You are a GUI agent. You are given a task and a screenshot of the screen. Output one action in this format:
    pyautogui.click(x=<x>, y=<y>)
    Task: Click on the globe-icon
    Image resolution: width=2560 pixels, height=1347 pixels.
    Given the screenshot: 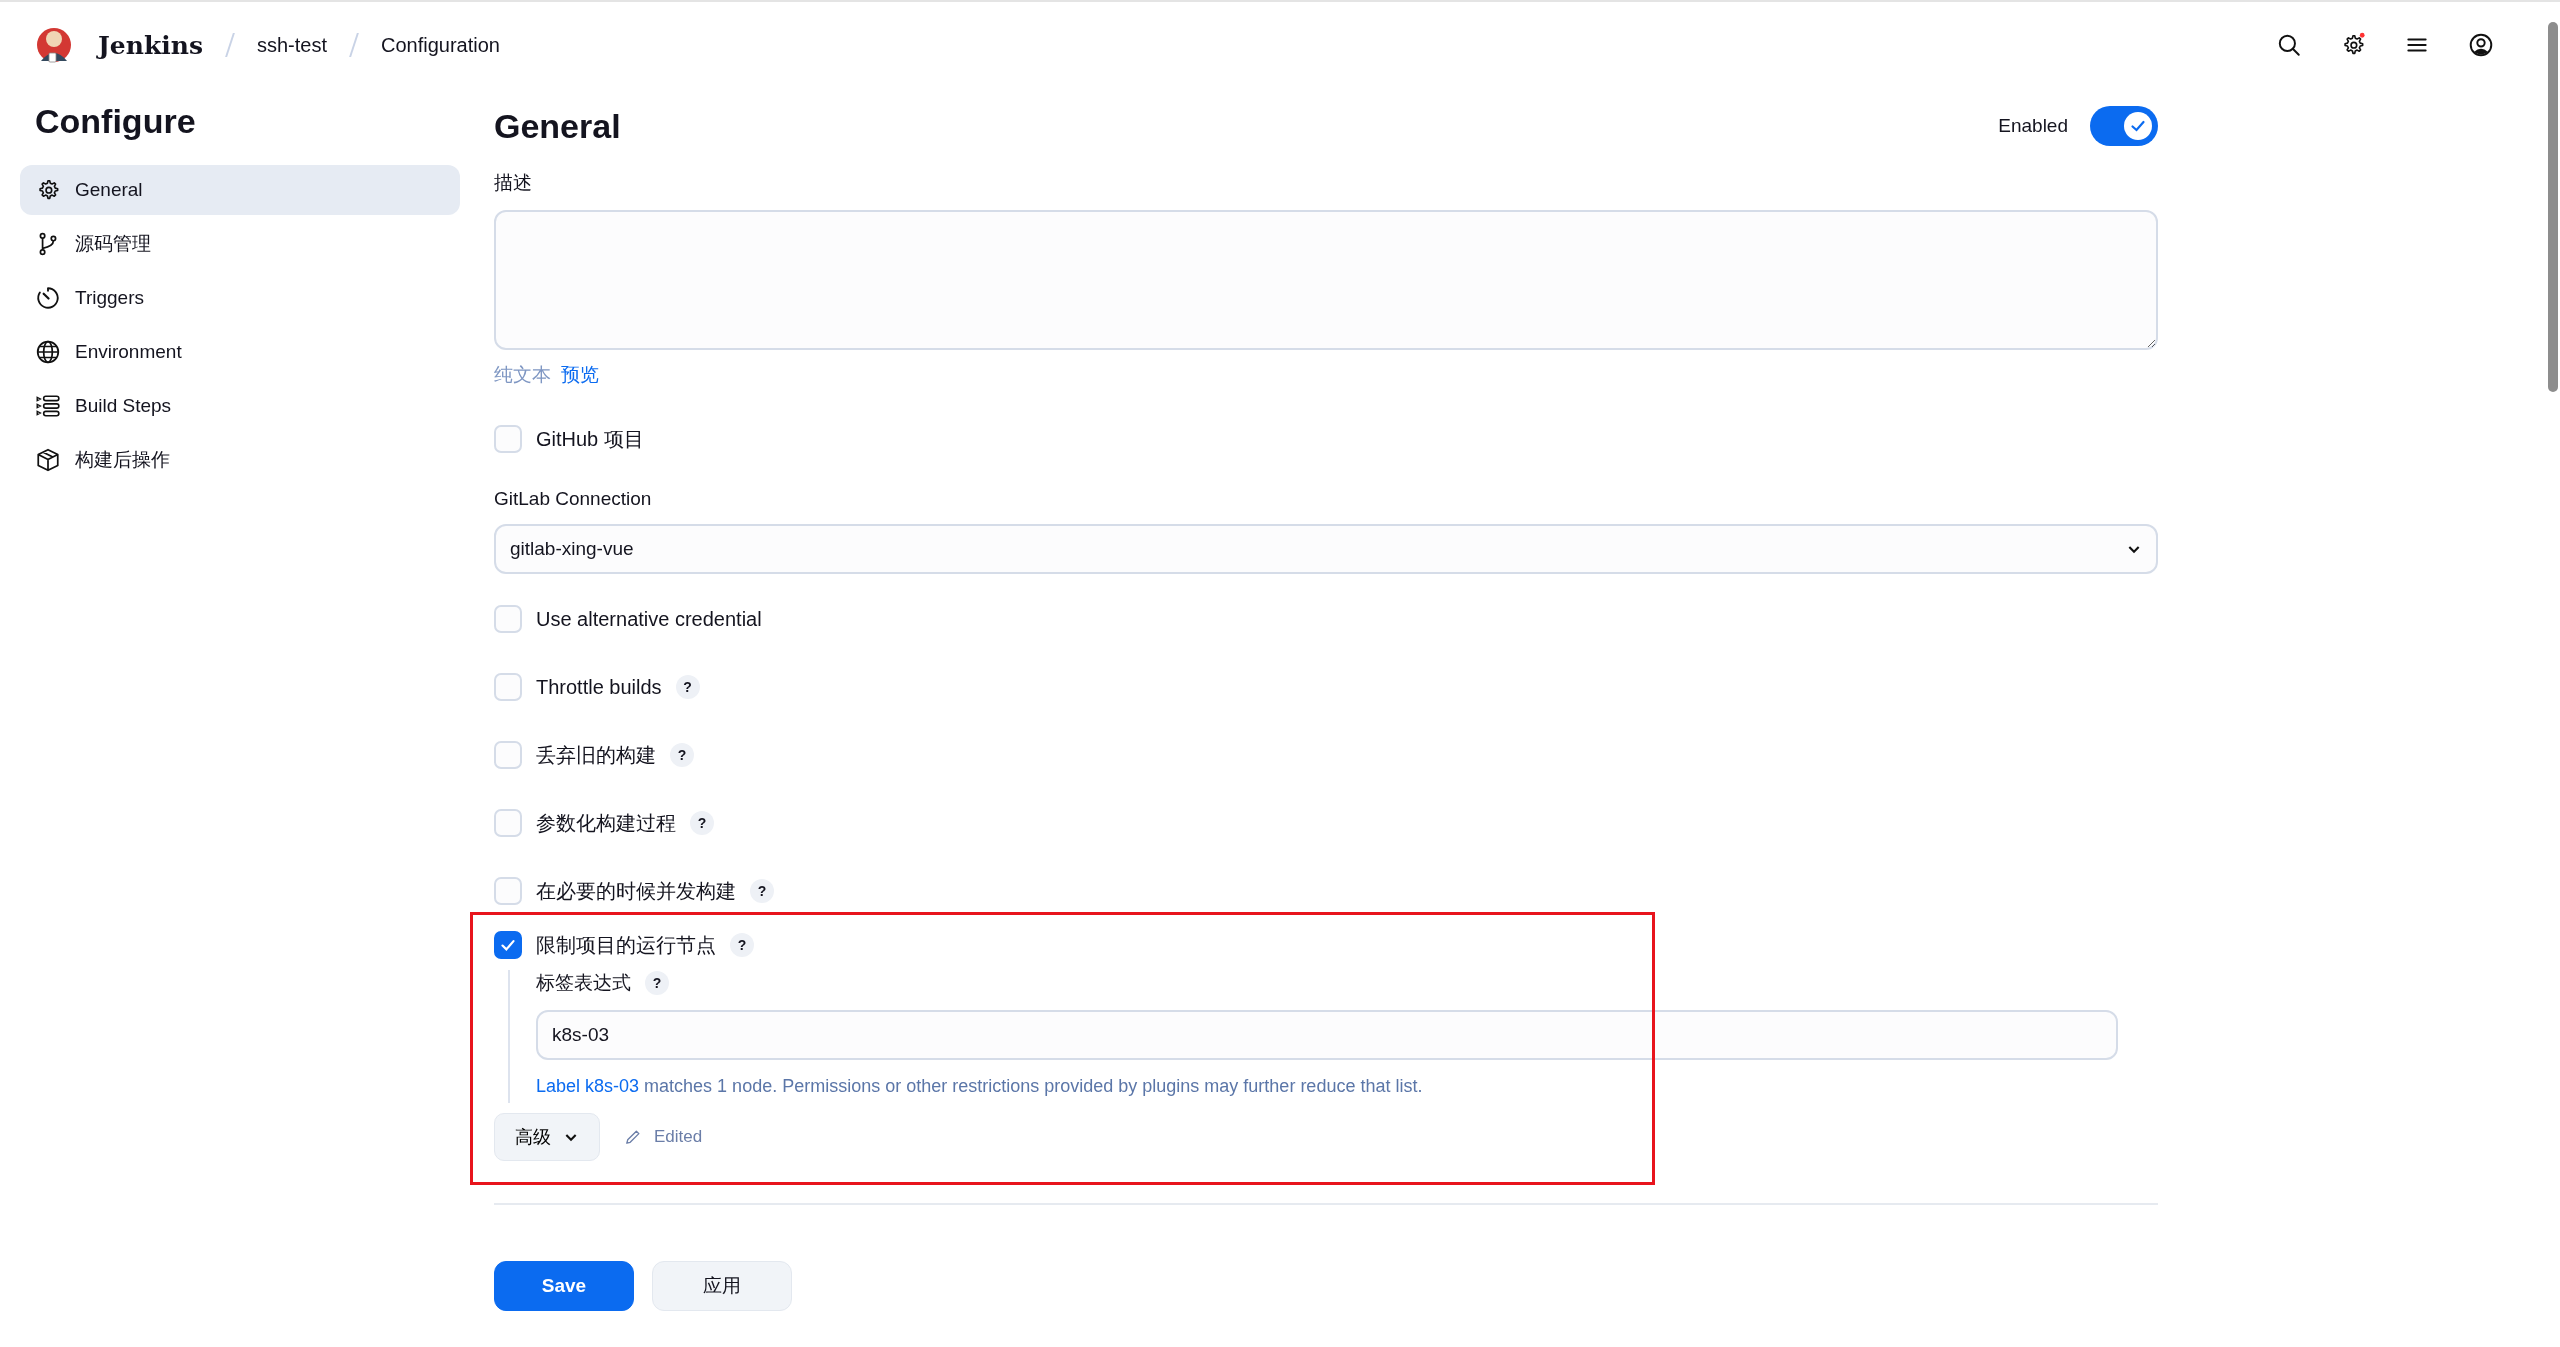 What is the action you would take?
    pyautogui.click(x=48, y=352)
    